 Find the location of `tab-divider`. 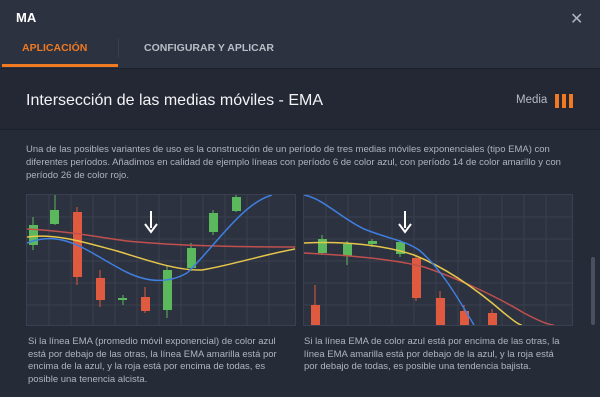

tab-divider is located at coordinates (118, 48).